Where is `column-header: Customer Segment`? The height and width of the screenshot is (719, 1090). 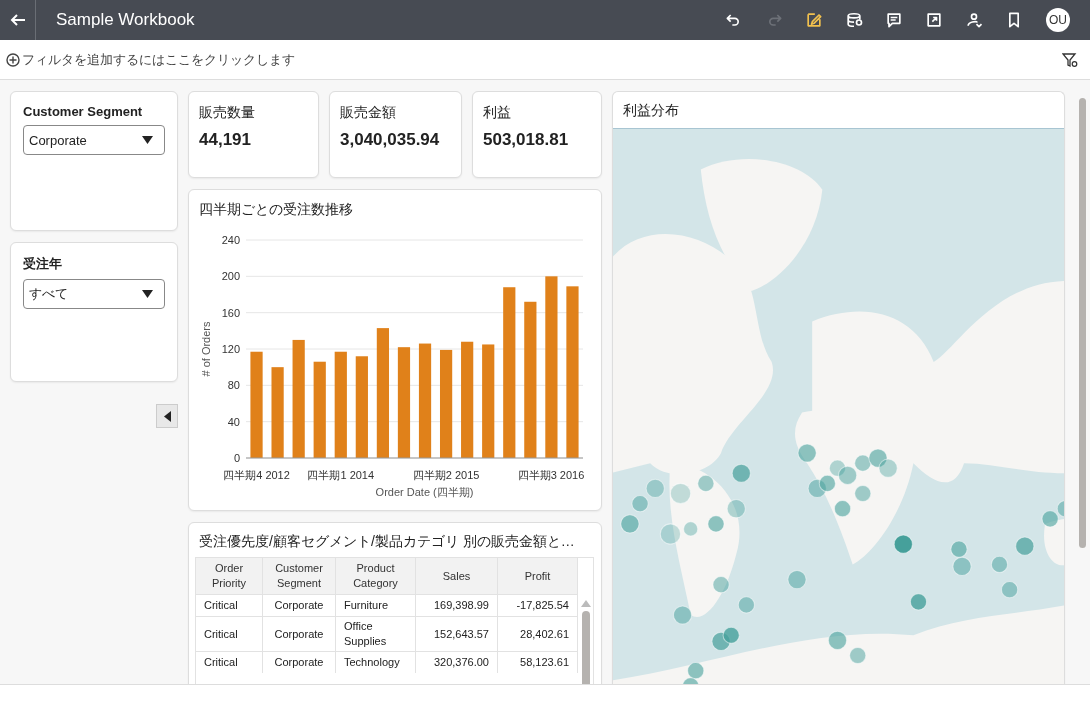 column-header: Customer Segment is located at coordinates (299, 576).